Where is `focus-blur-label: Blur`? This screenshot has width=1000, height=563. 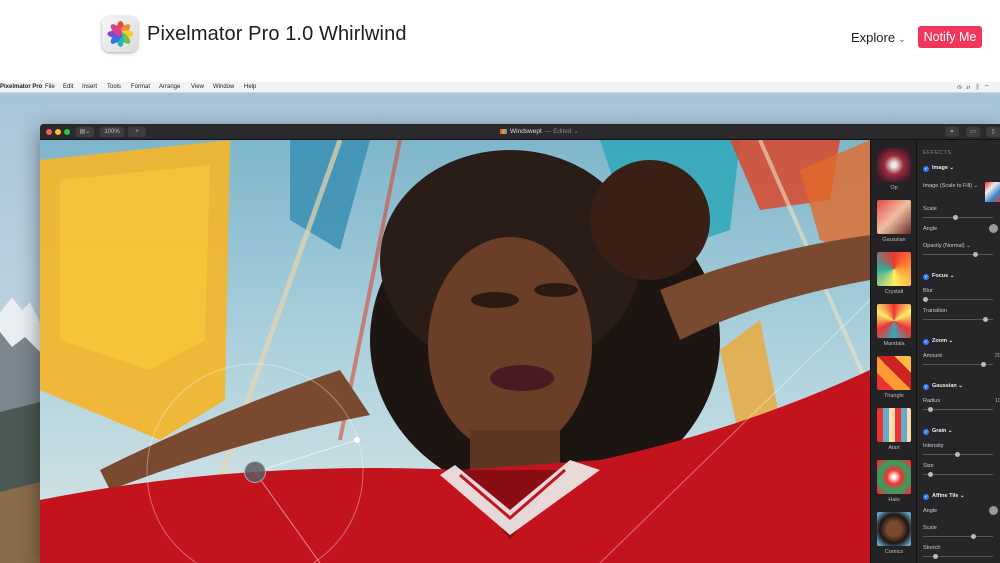
focus-blur-label: Blur is located at coordinates (928, 291).